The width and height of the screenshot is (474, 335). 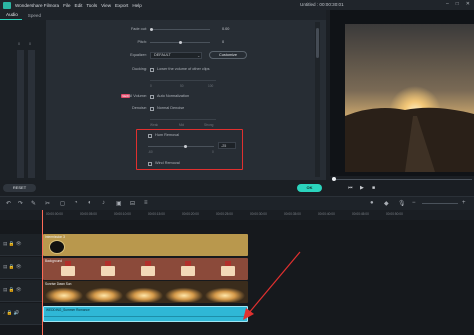 I want to click on project-title: Untitled : 00:00:30:01, so click(x=322, y=4).